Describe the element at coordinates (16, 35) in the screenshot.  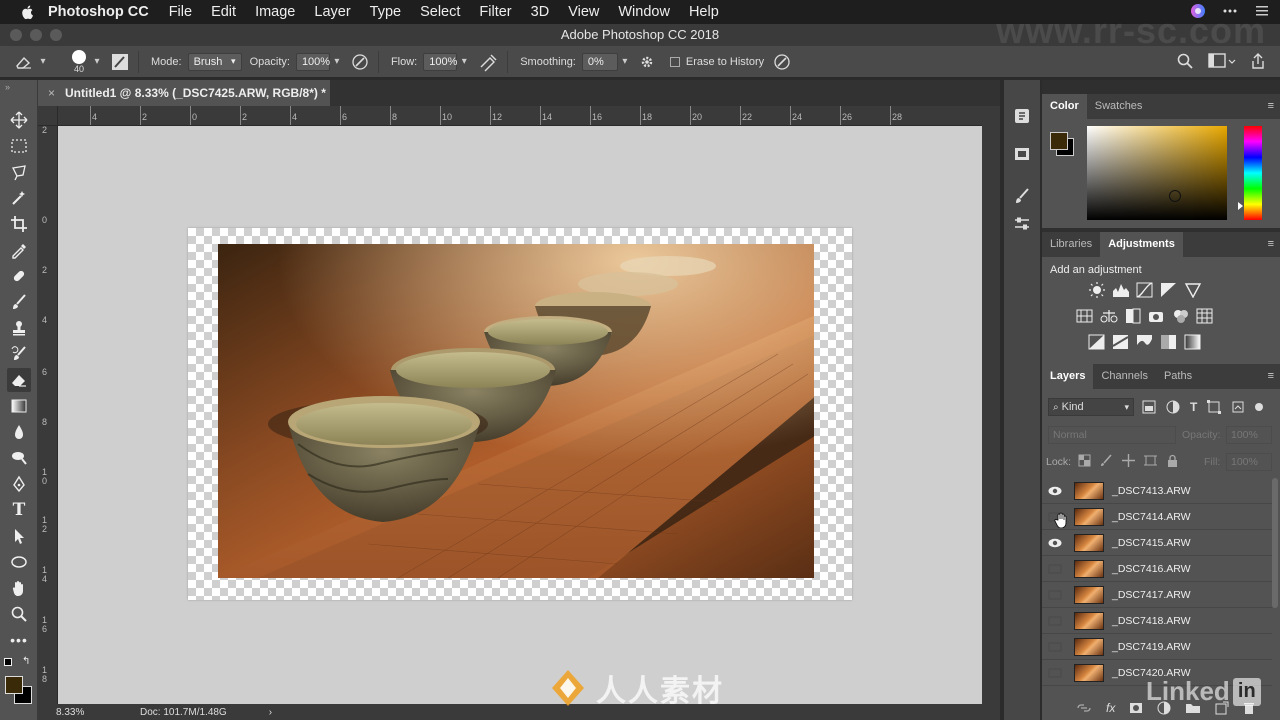
I see `window-close-button` at that location.